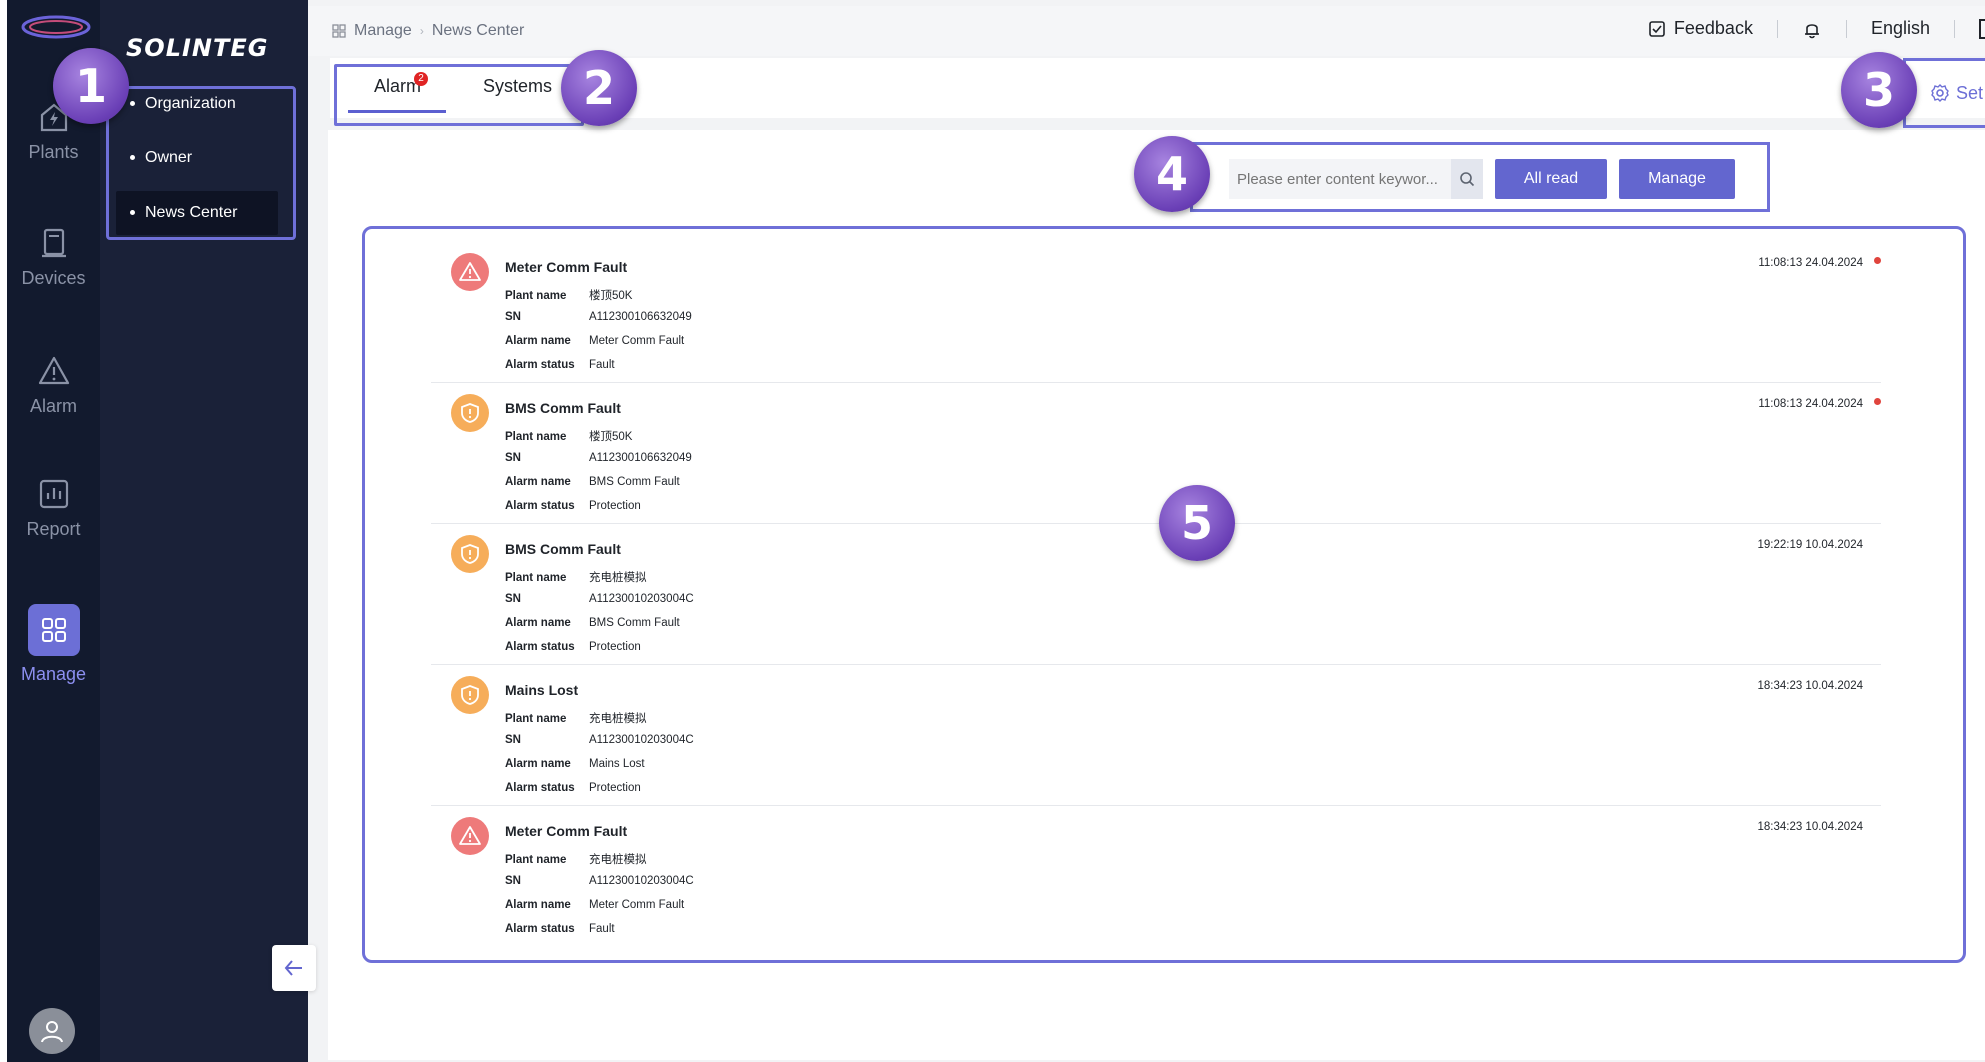  I want to click on device-icon, so click(53, 243).